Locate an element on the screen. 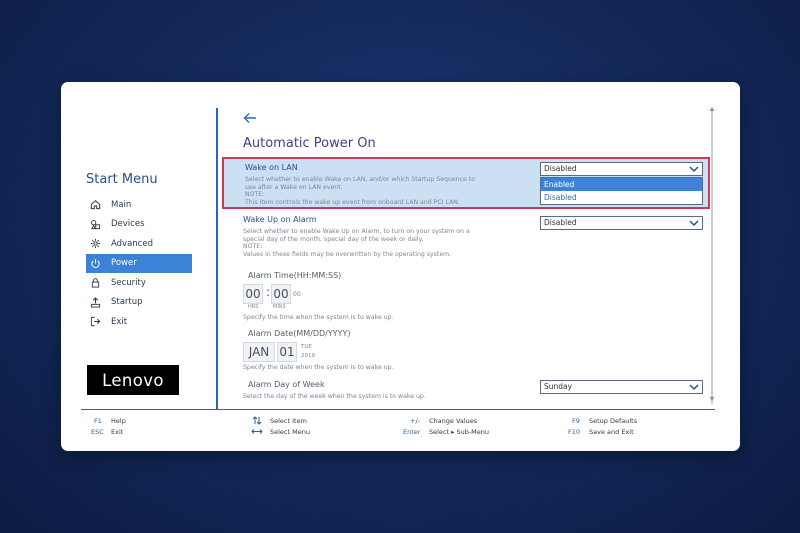  sidebar-item-security: Security is located at coordinates (139, 283).